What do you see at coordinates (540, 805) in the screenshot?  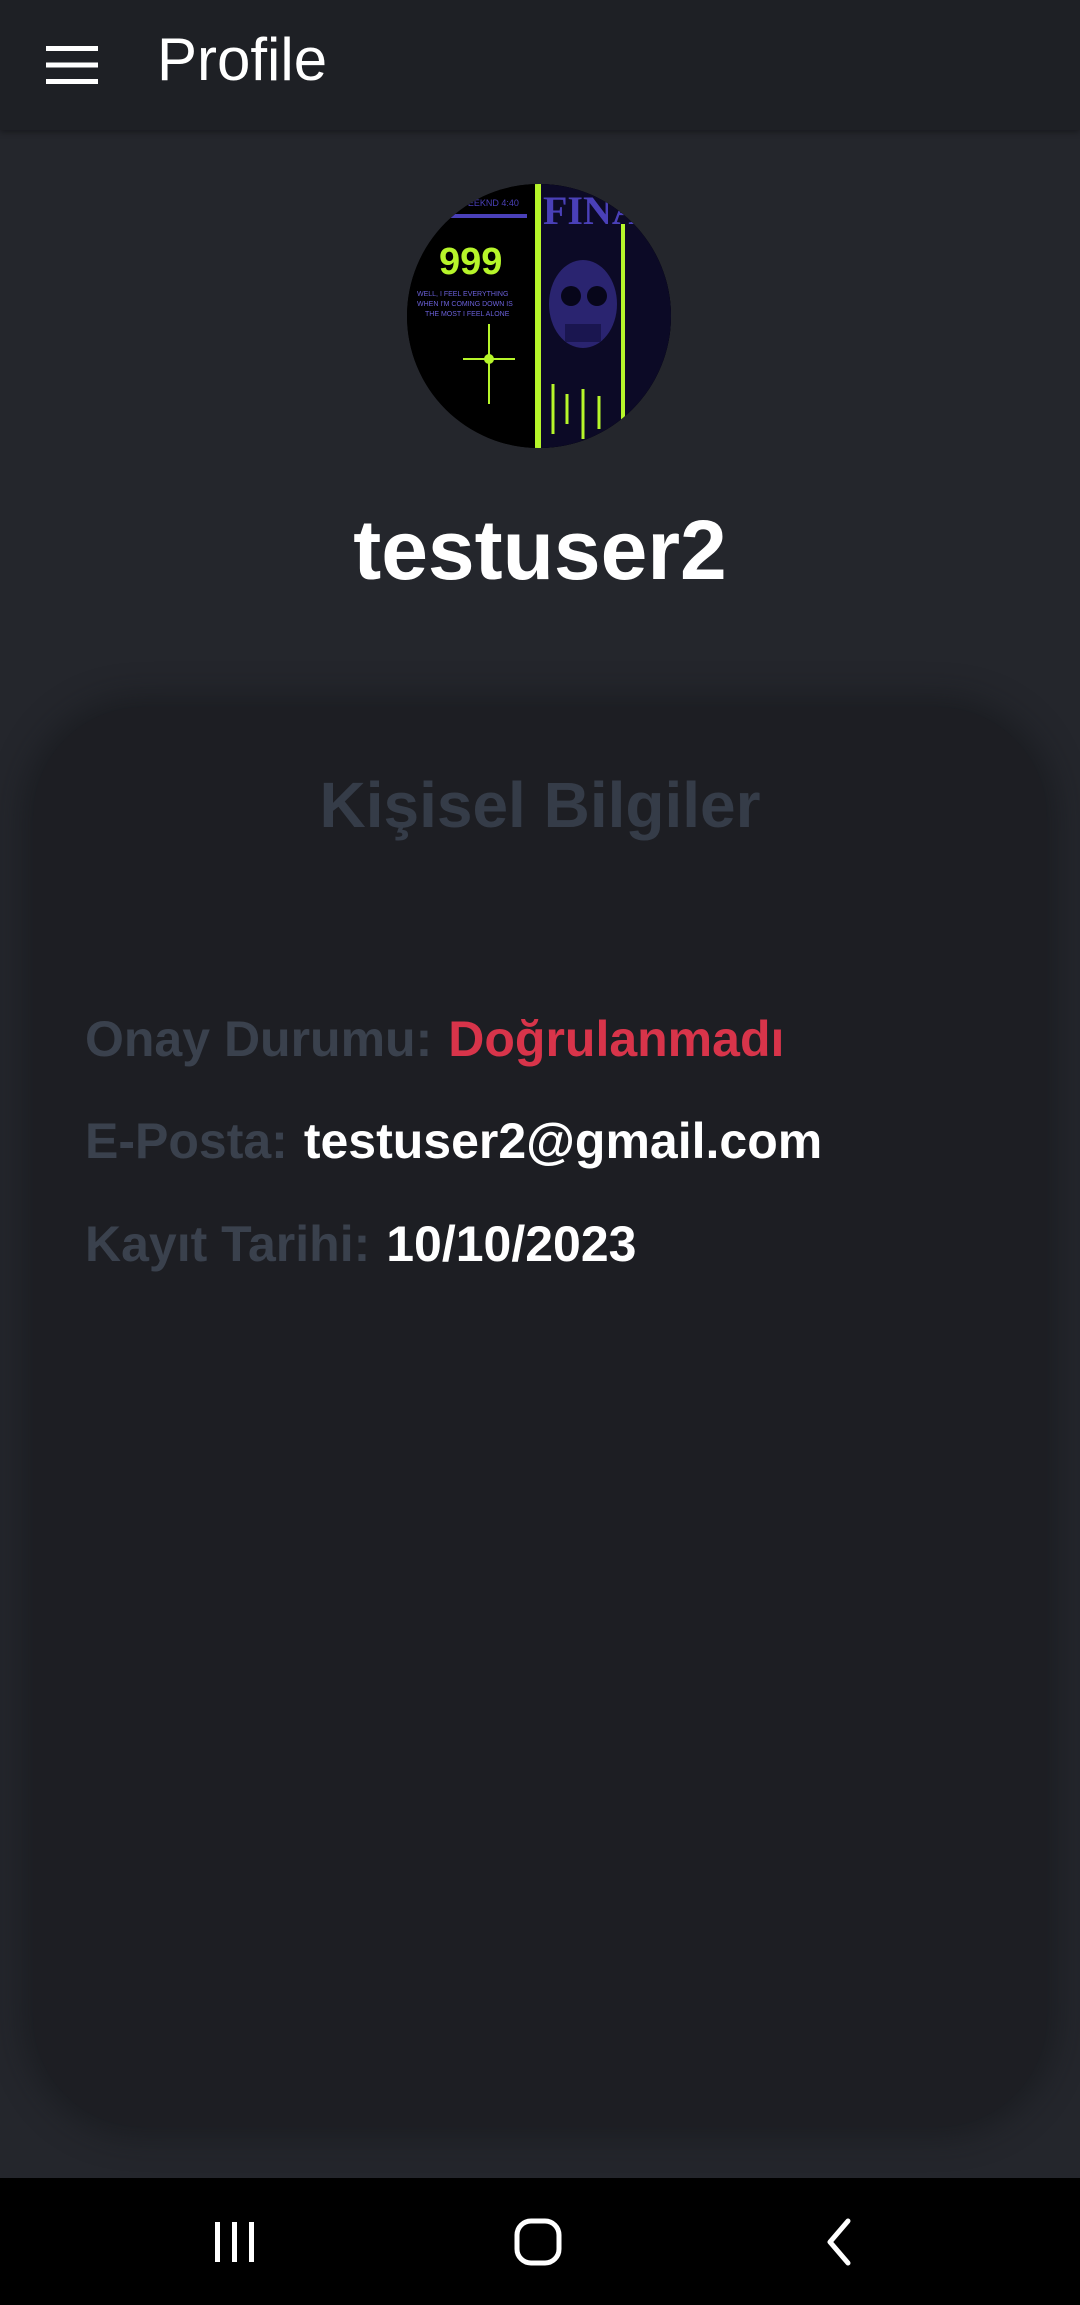 I see `card-title: Kişisel Bilgiler` at bounding box center [540, 805].